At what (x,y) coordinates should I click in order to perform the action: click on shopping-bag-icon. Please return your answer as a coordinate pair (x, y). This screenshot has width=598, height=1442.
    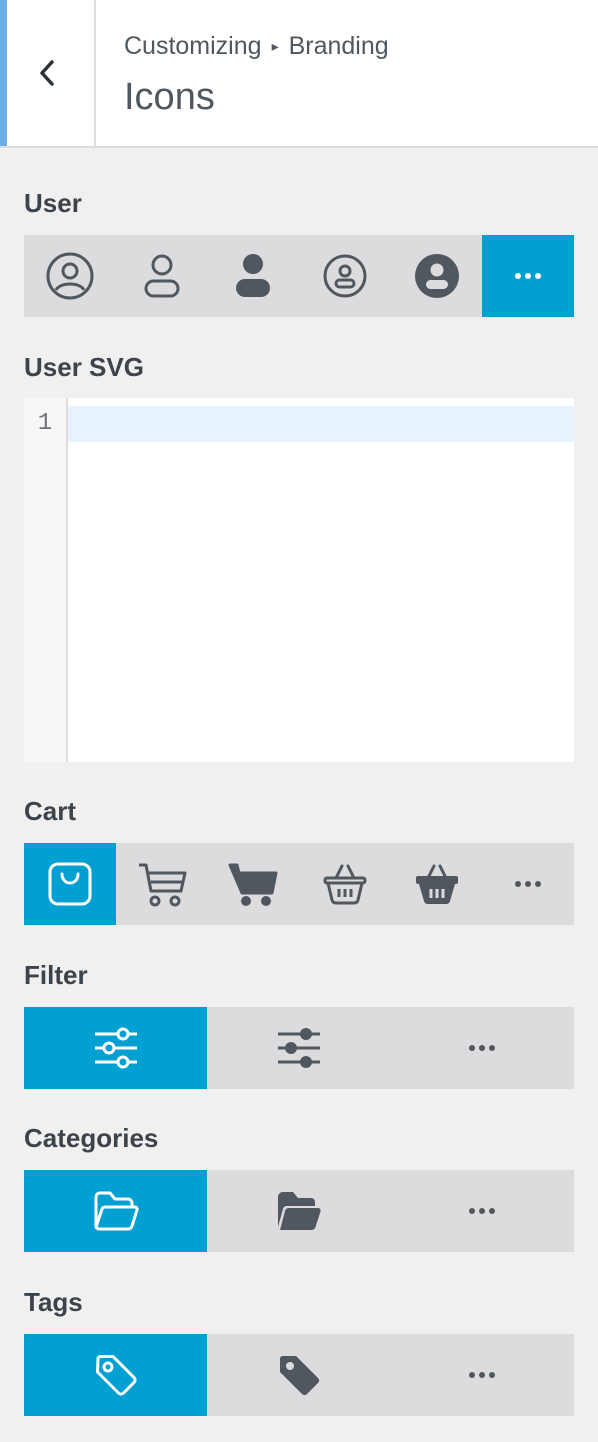
    Looking at the image, I should click on (70, 884).